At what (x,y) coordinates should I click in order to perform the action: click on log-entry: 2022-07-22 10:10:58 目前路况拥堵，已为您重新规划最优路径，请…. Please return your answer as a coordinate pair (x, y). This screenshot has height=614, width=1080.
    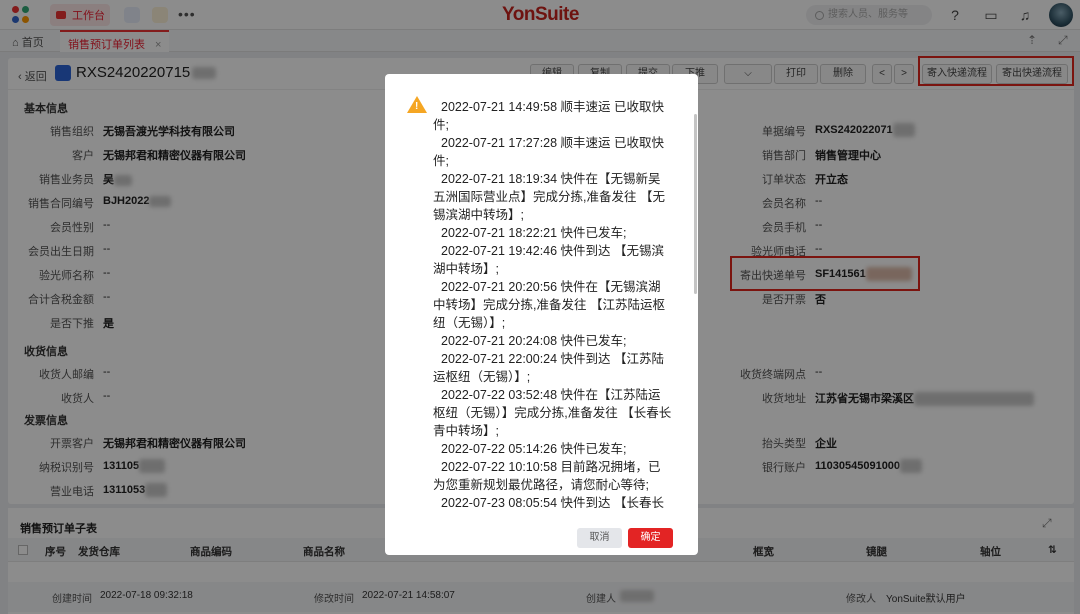
    Looking at the image, I should click on (547, 476).